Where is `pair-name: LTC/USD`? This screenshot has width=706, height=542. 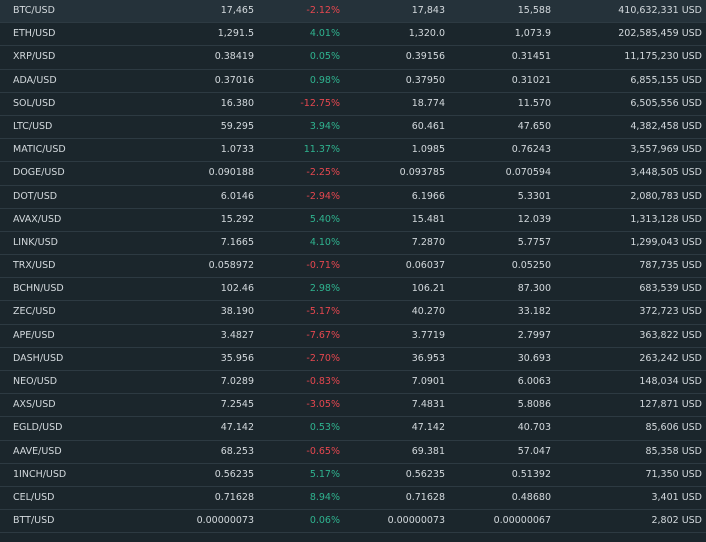
pair-name: LTC/USD is located at coordinates (33, 126).